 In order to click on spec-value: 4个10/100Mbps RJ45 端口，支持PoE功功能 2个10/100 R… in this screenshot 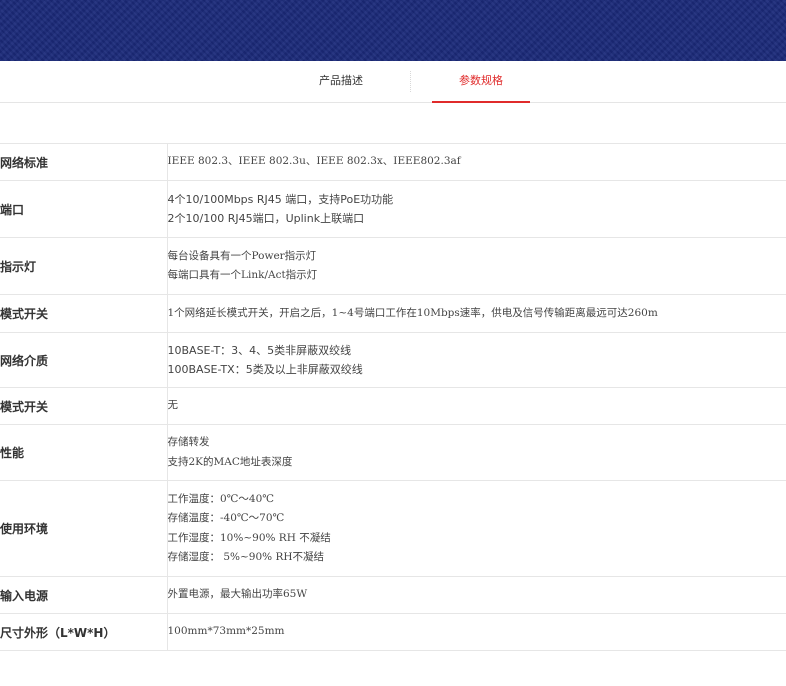, I will do `click(476, 209)`.